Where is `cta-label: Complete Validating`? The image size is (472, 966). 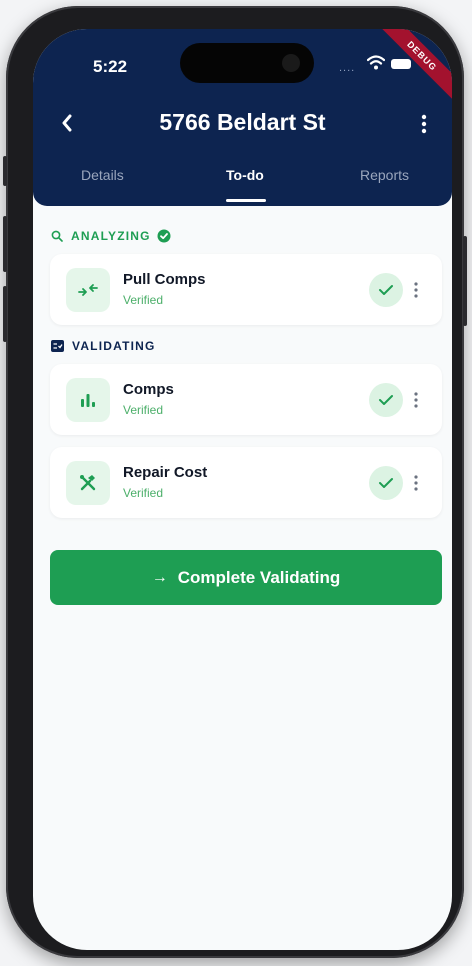 cta-label: Complete Validating is located at coordinates (259, 577).